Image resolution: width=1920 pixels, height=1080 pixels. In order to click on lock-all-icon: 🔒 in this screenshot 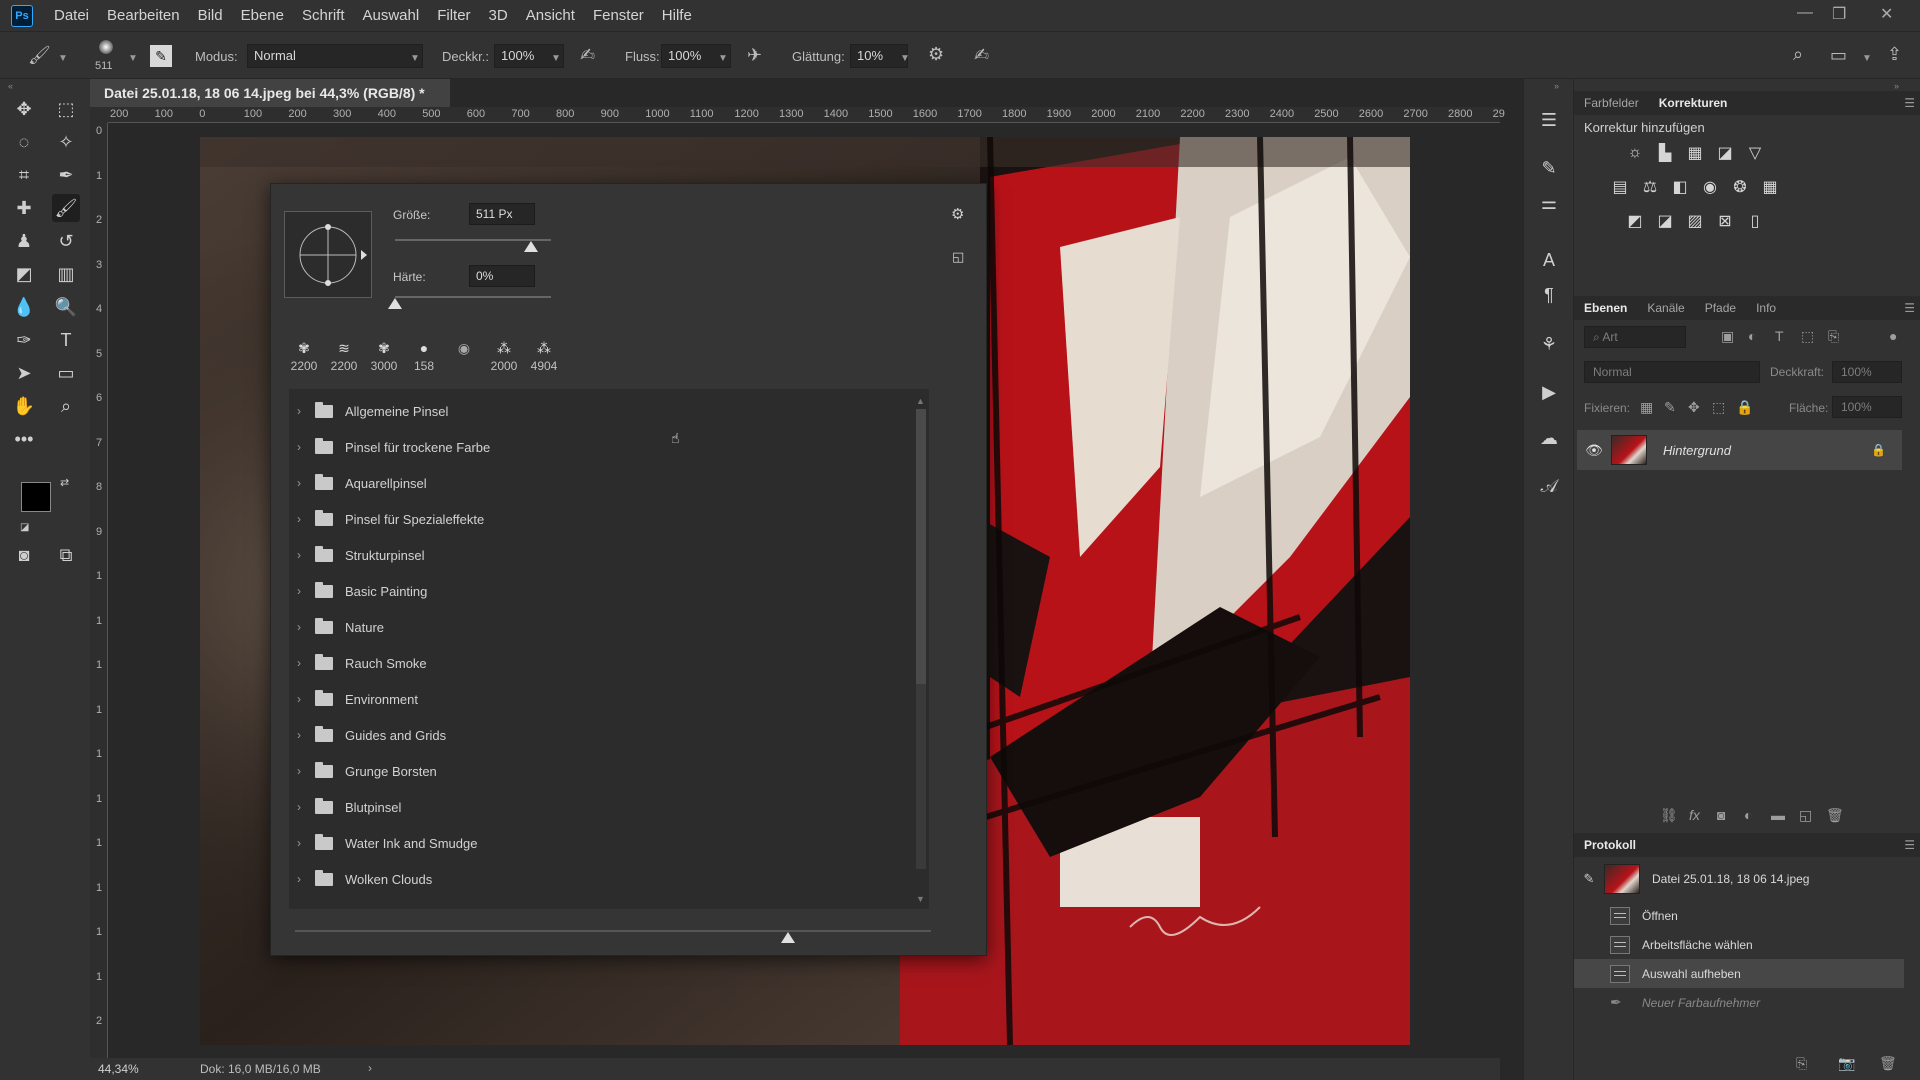, I will do `click(1744, 407)`.